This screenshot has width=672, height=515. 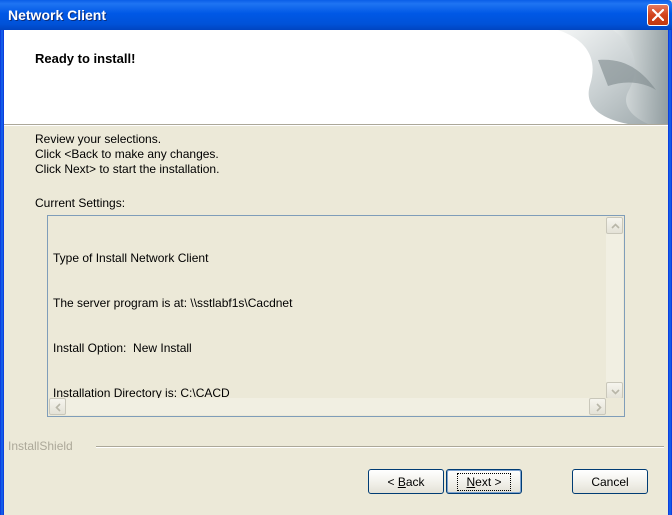 I want to click on scroll-down-arrow-icon, so click(x=615, y=392).